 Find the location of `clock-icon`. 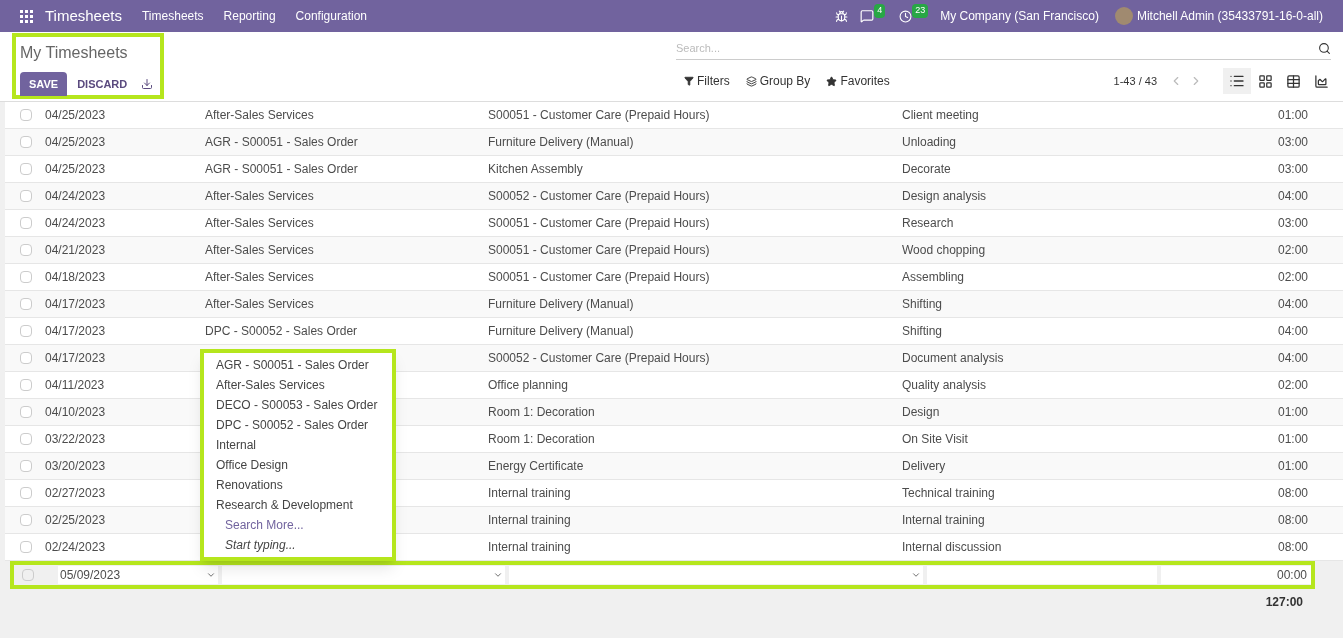

clock-icon is located at coordinates (906, 16).